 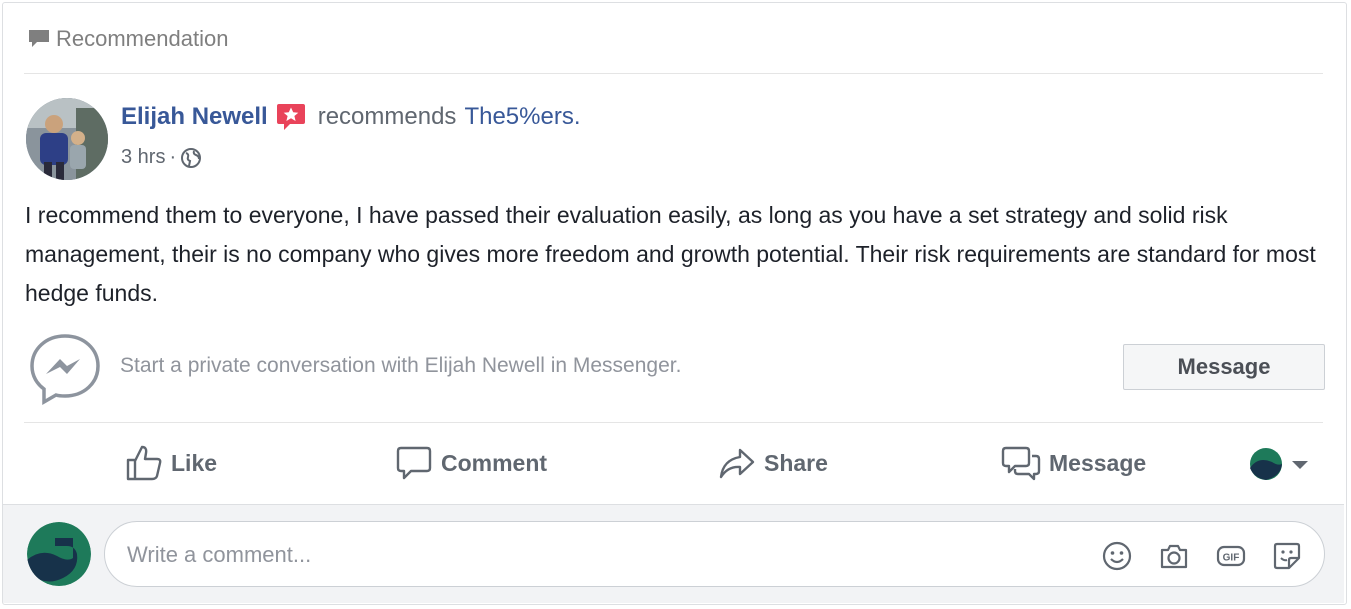 What do you see at coordinates (142, 38) in the screenshot?
I see `header-label: Recommendation` at bounding box center [142, 38].